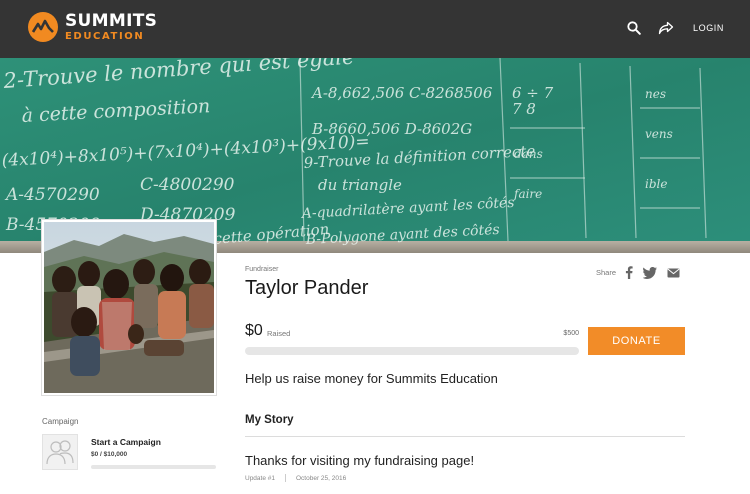  I want to click on update-meta: Update #1 October 25, 2016, so click(295, 478).